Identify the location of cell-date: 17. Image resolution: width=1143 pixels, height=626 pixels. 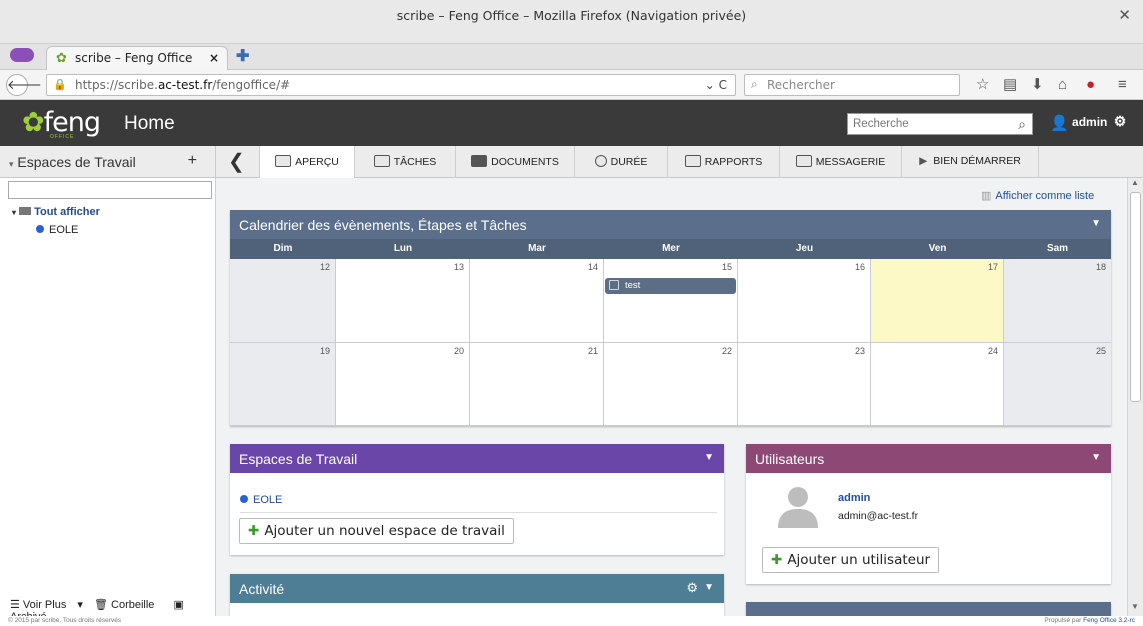
(992, 267).